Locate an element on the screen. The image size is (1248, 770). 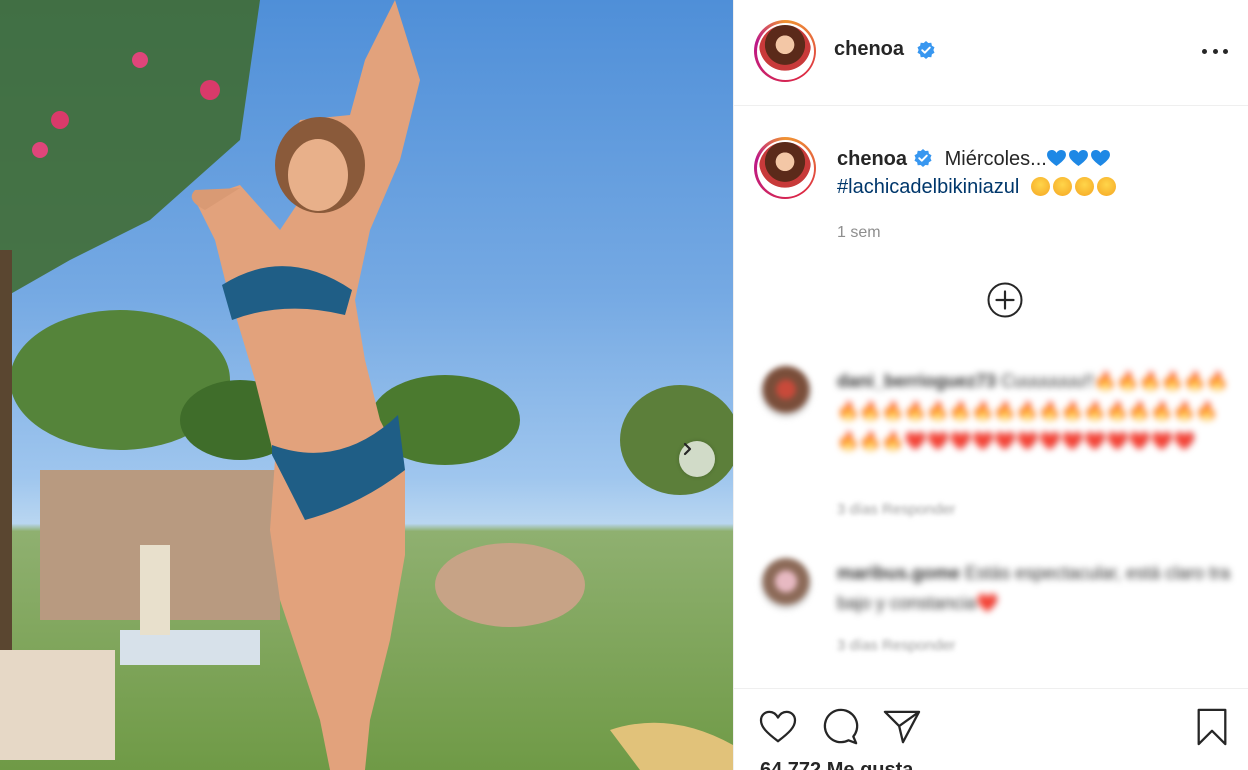
comment-username: maribus.gome is located at coordinates (898, 573).